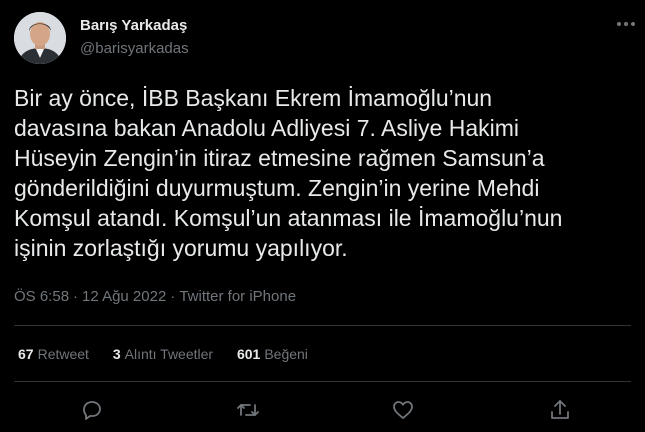  I want to click on tweet-text-line: işinin zorlaştığı yorumu yapılıyor., so click(181, 248).